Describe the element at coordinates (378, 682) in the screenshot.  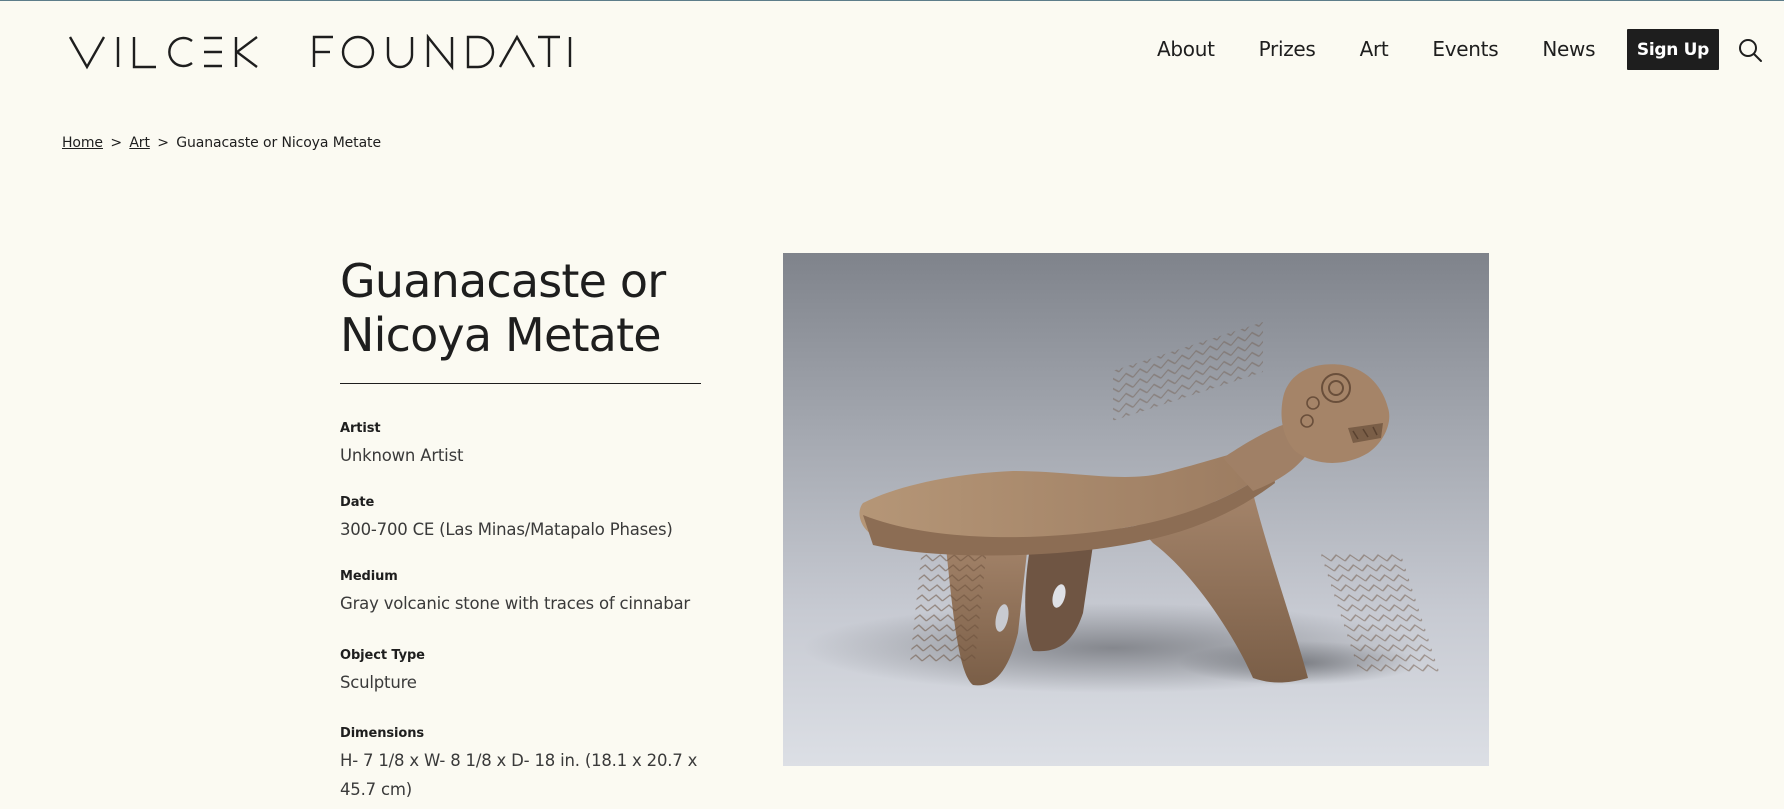
I see `detail-value: Sculpture` at that location.